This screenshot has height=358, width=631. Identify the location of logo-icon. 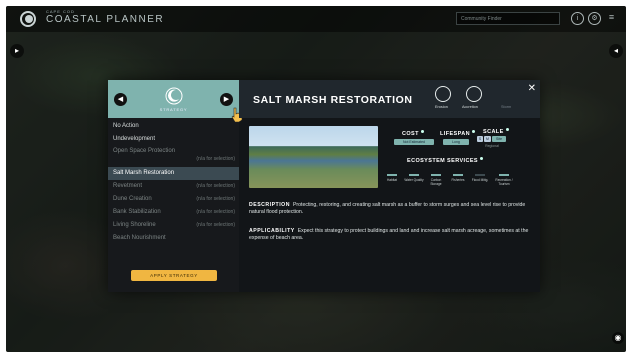
(28, 19).